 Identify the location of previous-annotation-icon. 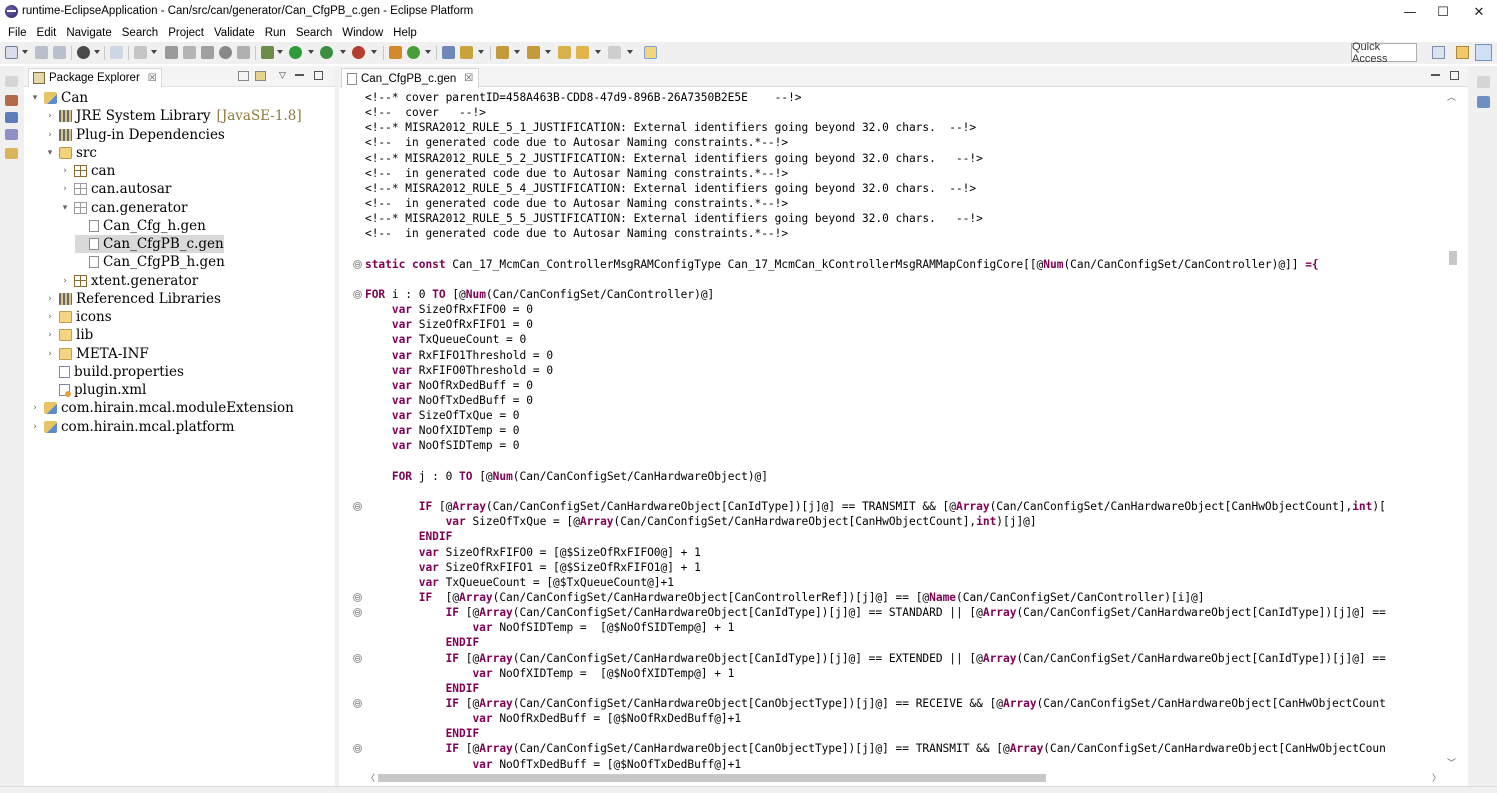
(533, 52).